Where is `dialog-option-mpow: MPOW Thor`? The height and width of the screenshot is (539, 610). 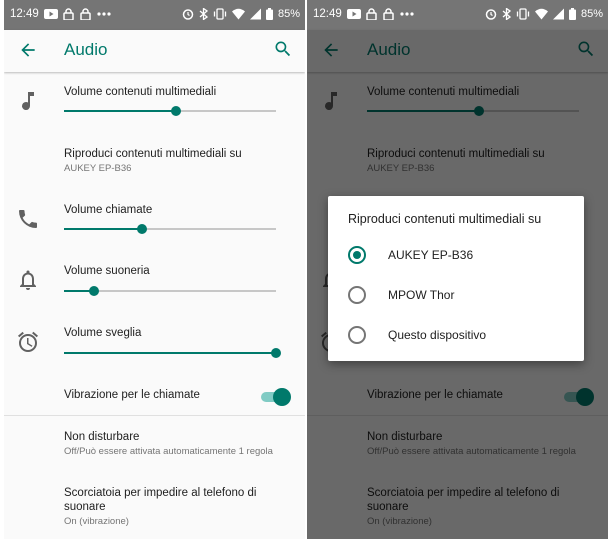 dialog-option-mpow: MPOW Thor is located at coordinates (458, 295).